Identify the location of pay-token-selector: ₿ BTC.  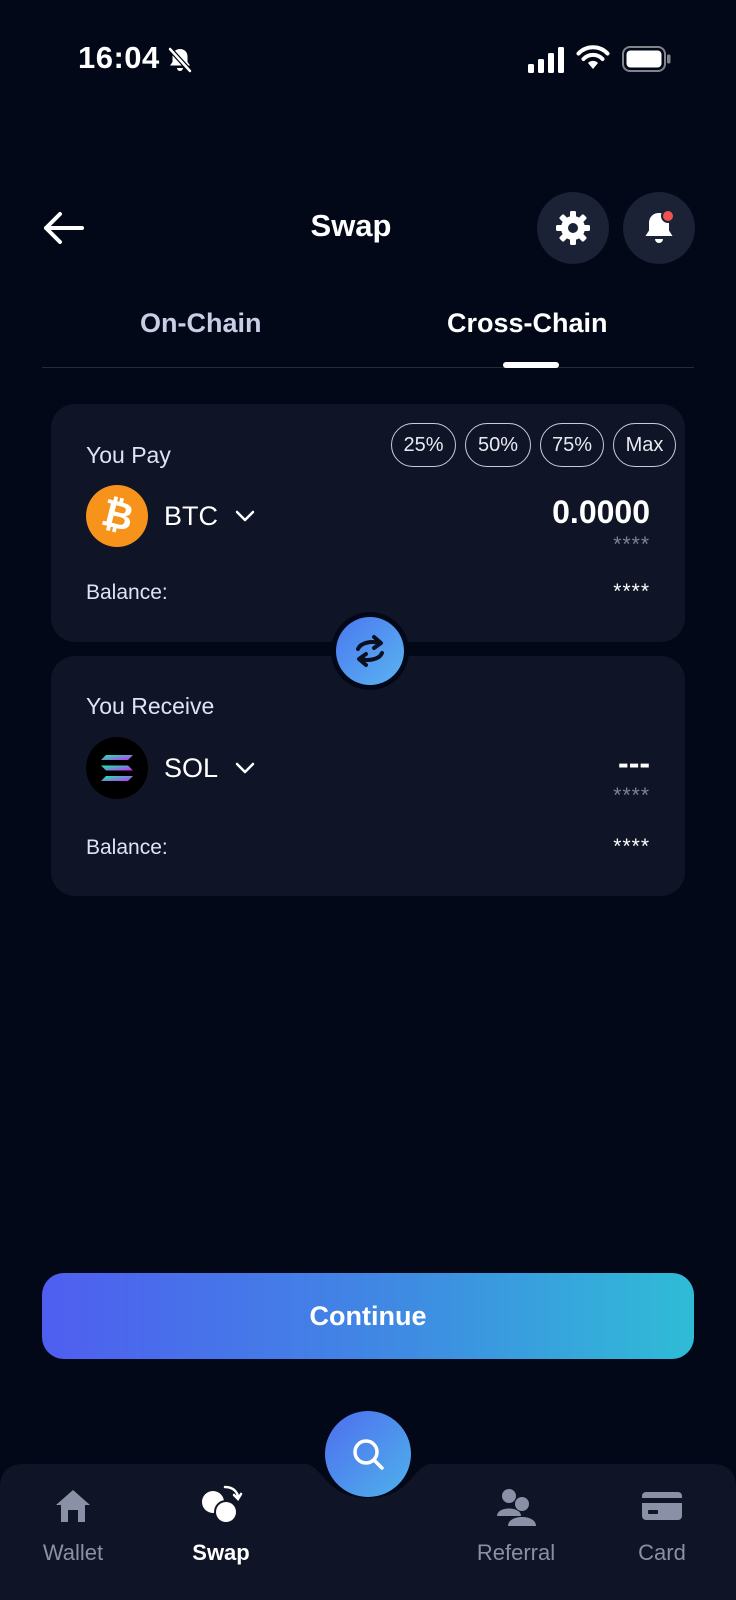
(171, 516).